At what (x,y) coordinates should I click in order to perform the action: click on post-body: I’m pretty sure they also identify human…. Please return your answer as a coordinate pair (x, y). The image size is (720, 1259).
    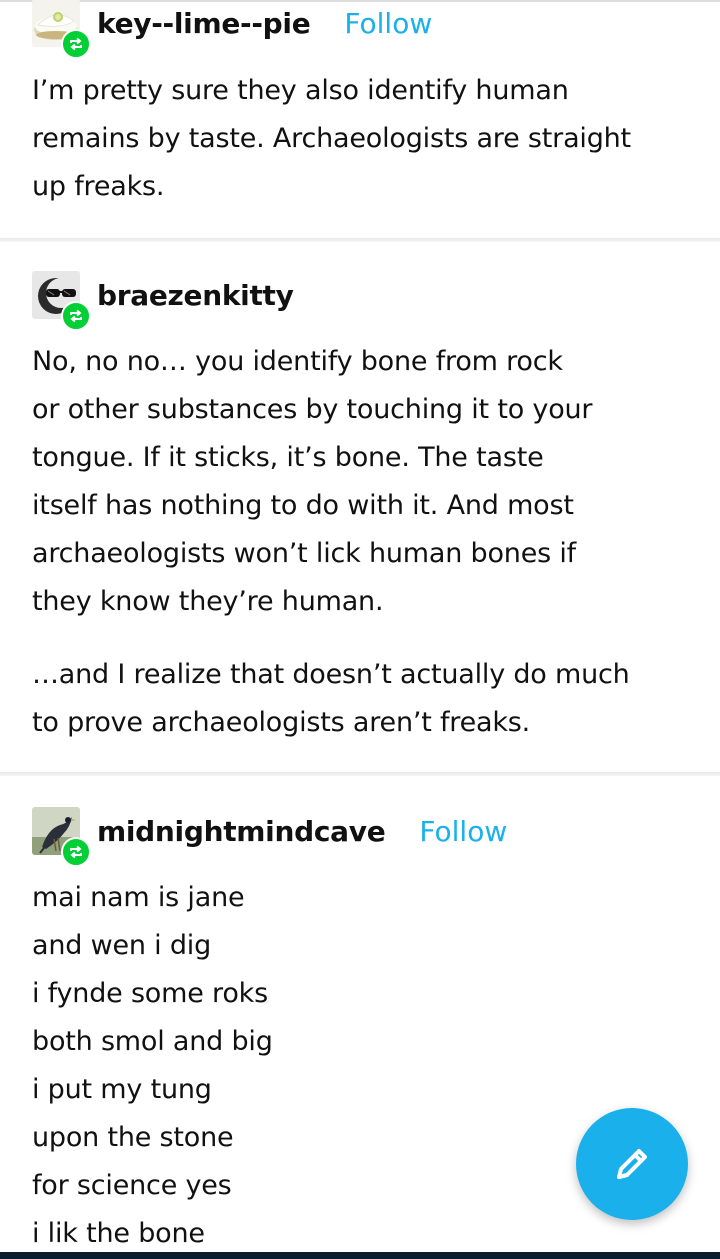
    Looking at the image, I should click on (362, 139).